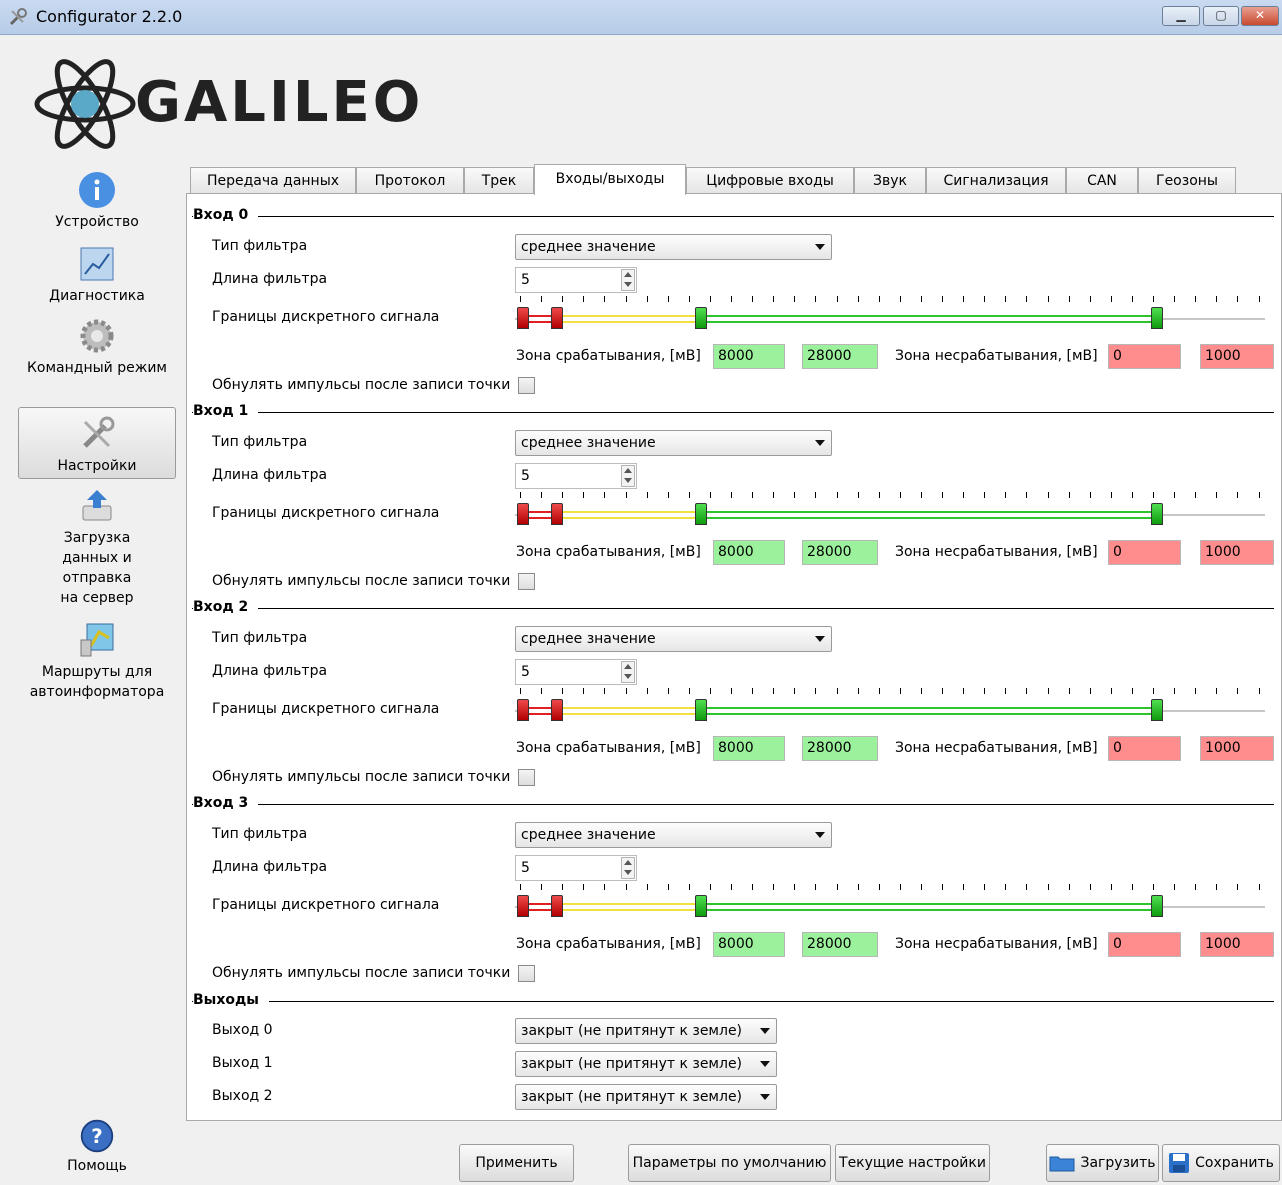  Describe the element at coordinates (770, 180) in the screenshot. I see `tab-digital-inputs: Цифровые входы` at that location.